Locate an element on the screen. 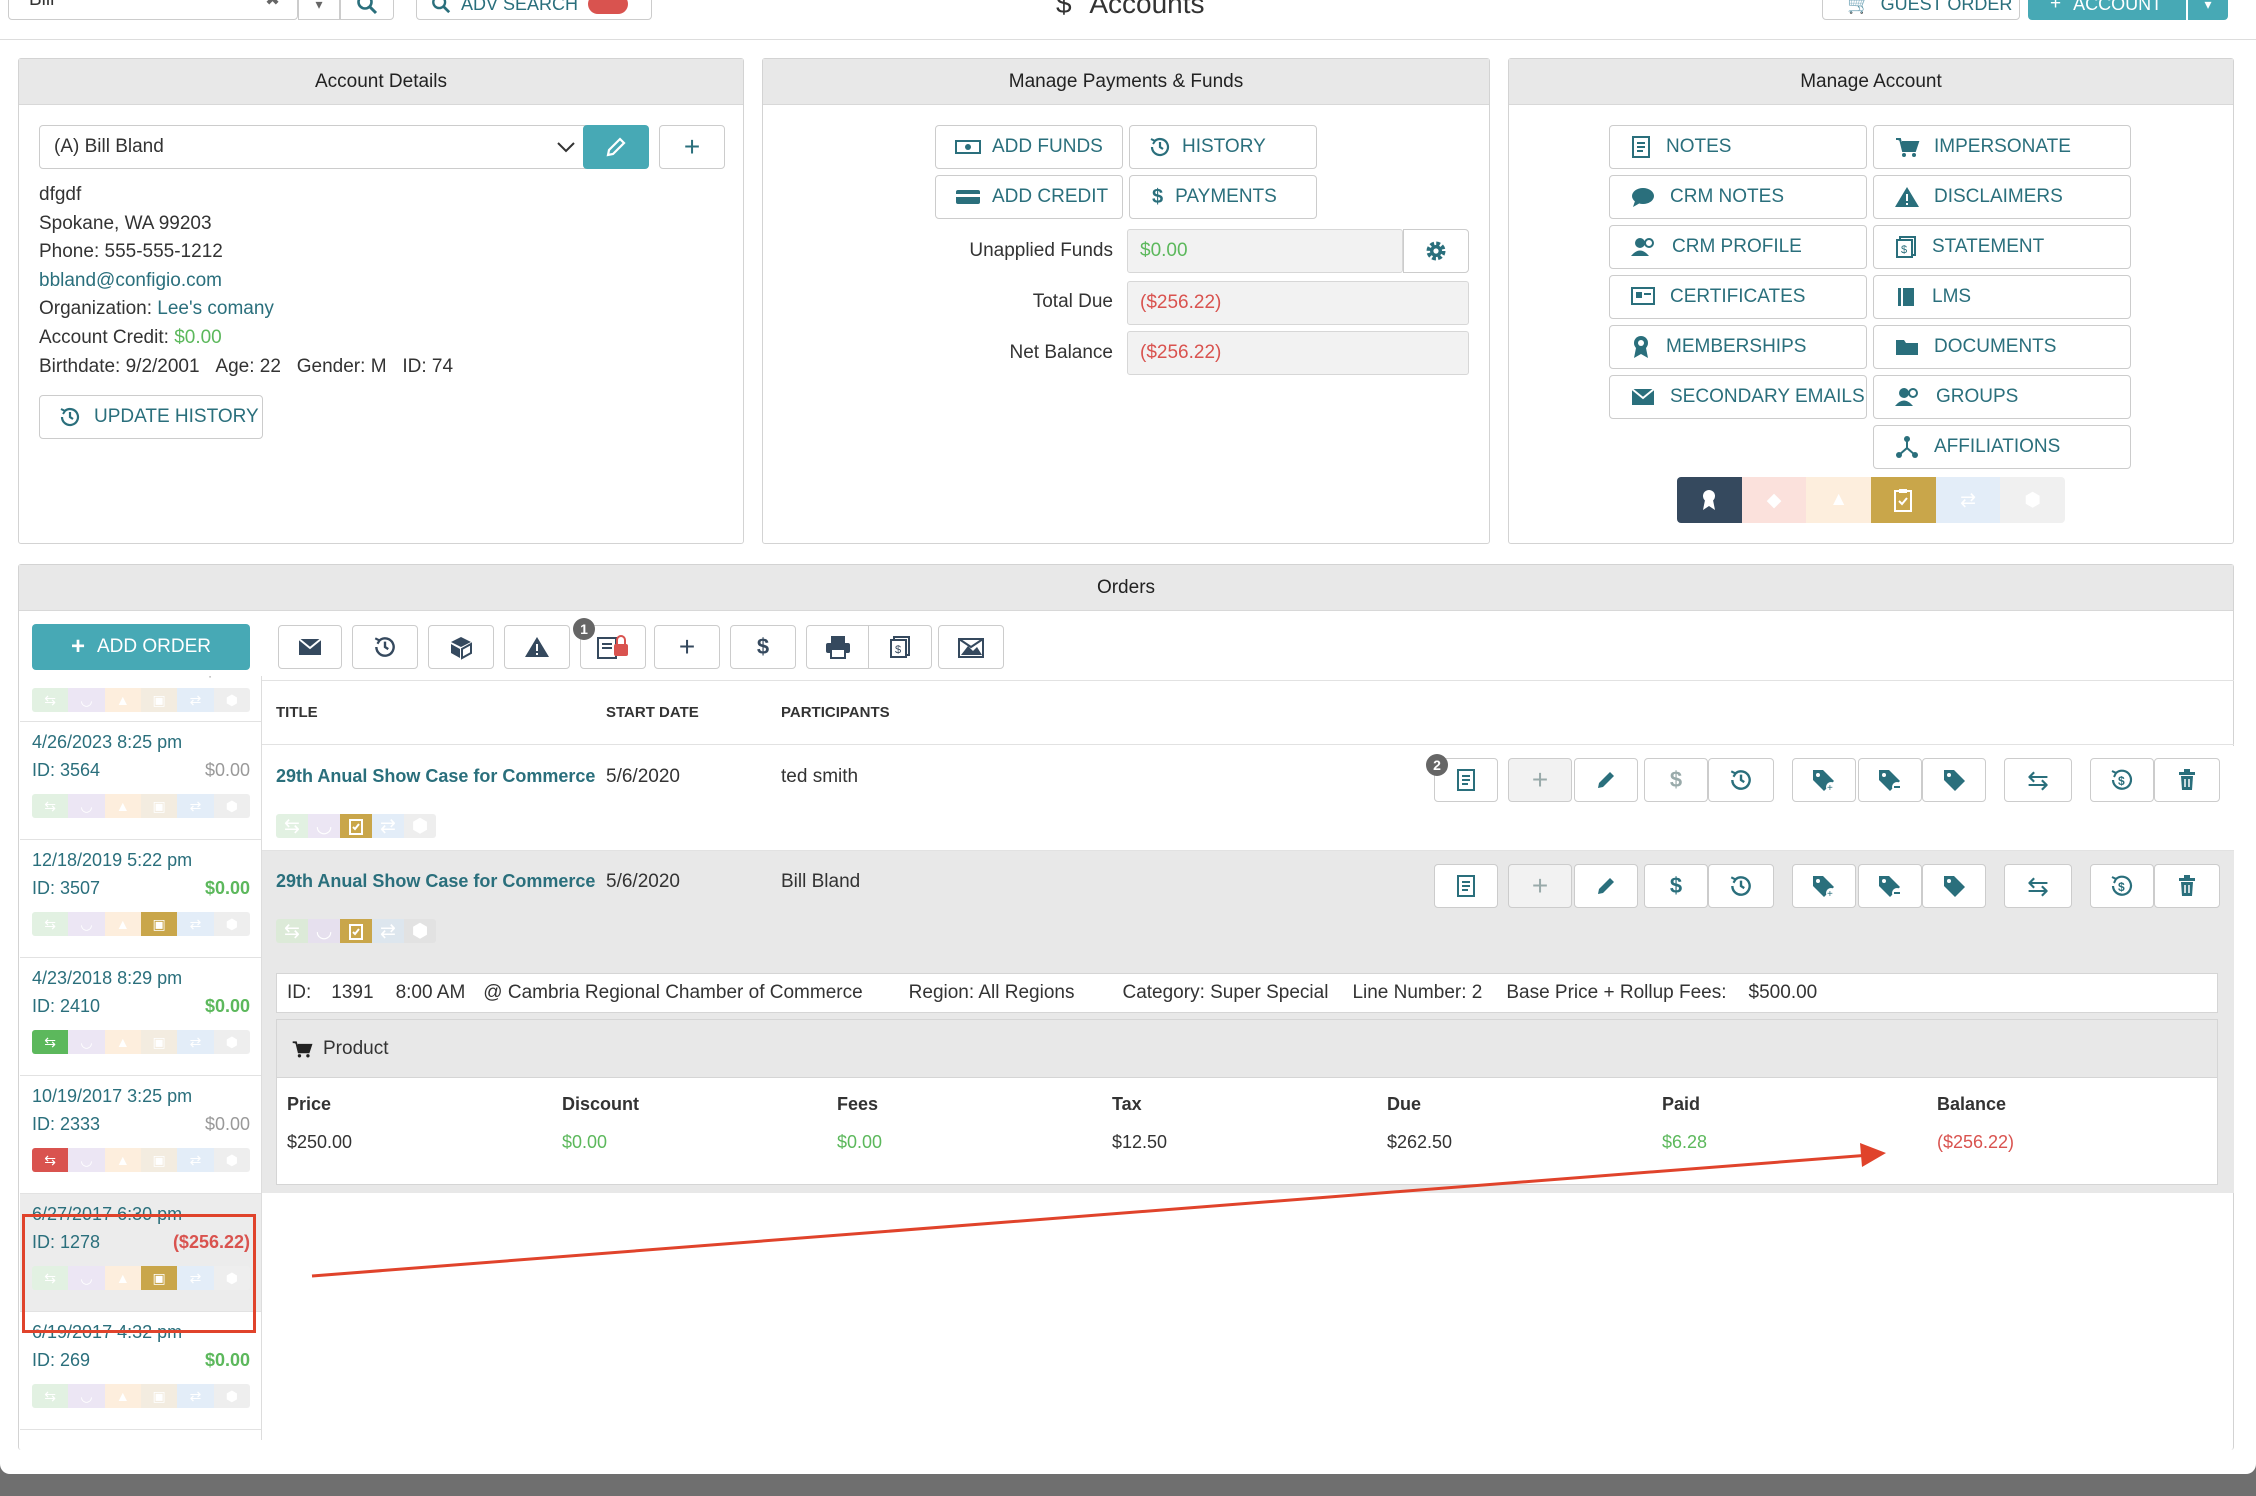 The width and height of the screenshot is (2256, 1496). statement-button: $ STATEMENT is located at coordinates (2002, 247).